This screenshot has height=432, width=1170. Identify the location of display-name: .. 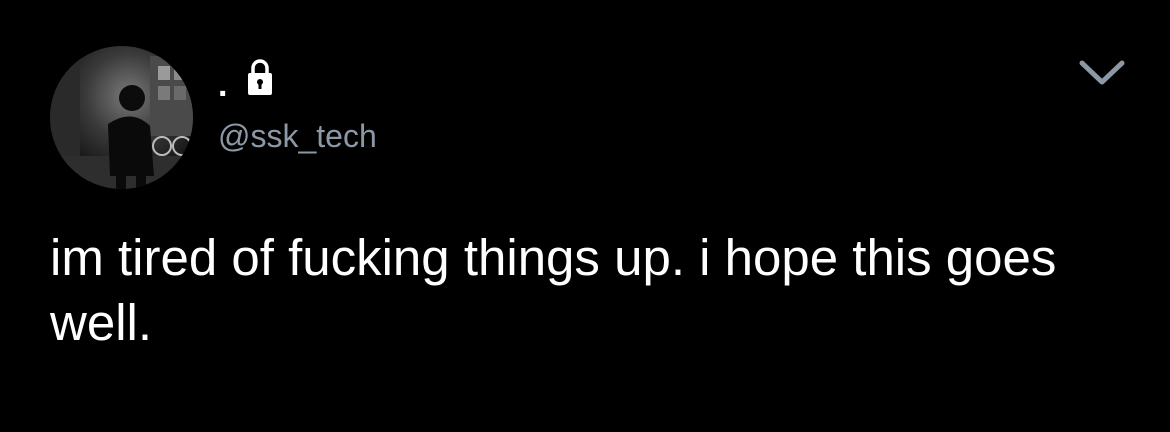
(222, 80).